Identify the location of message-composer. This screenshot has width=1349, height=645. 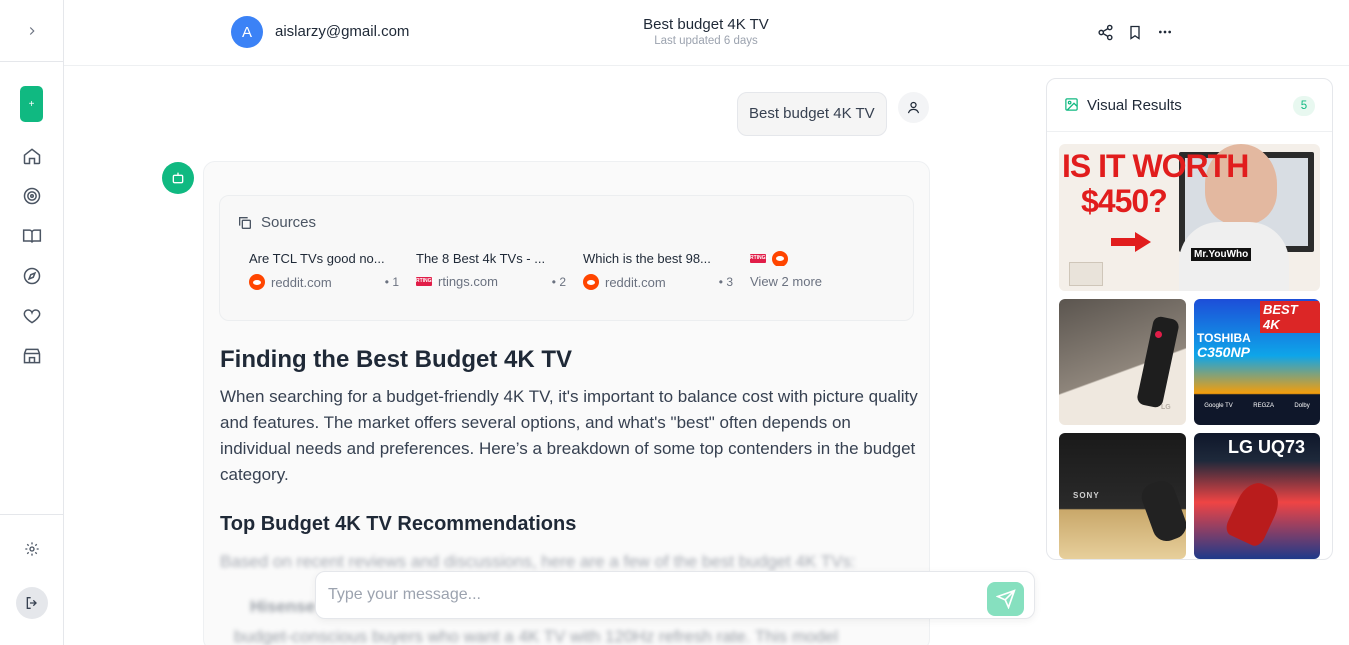
(675, 595).